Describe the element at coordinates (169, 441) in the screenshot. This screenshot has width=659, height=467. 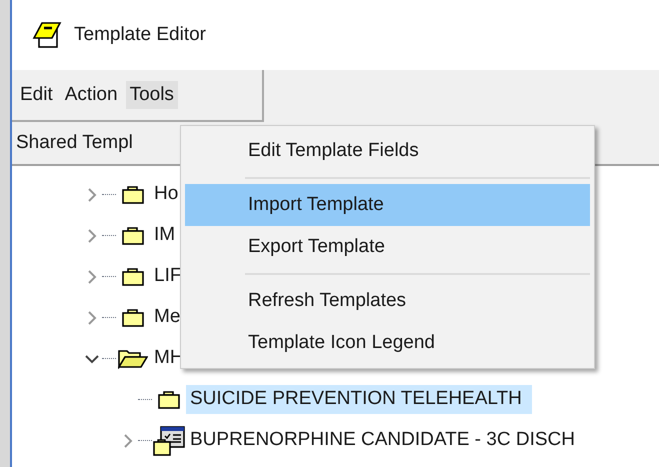
I see `form-folder-icon` at that location.